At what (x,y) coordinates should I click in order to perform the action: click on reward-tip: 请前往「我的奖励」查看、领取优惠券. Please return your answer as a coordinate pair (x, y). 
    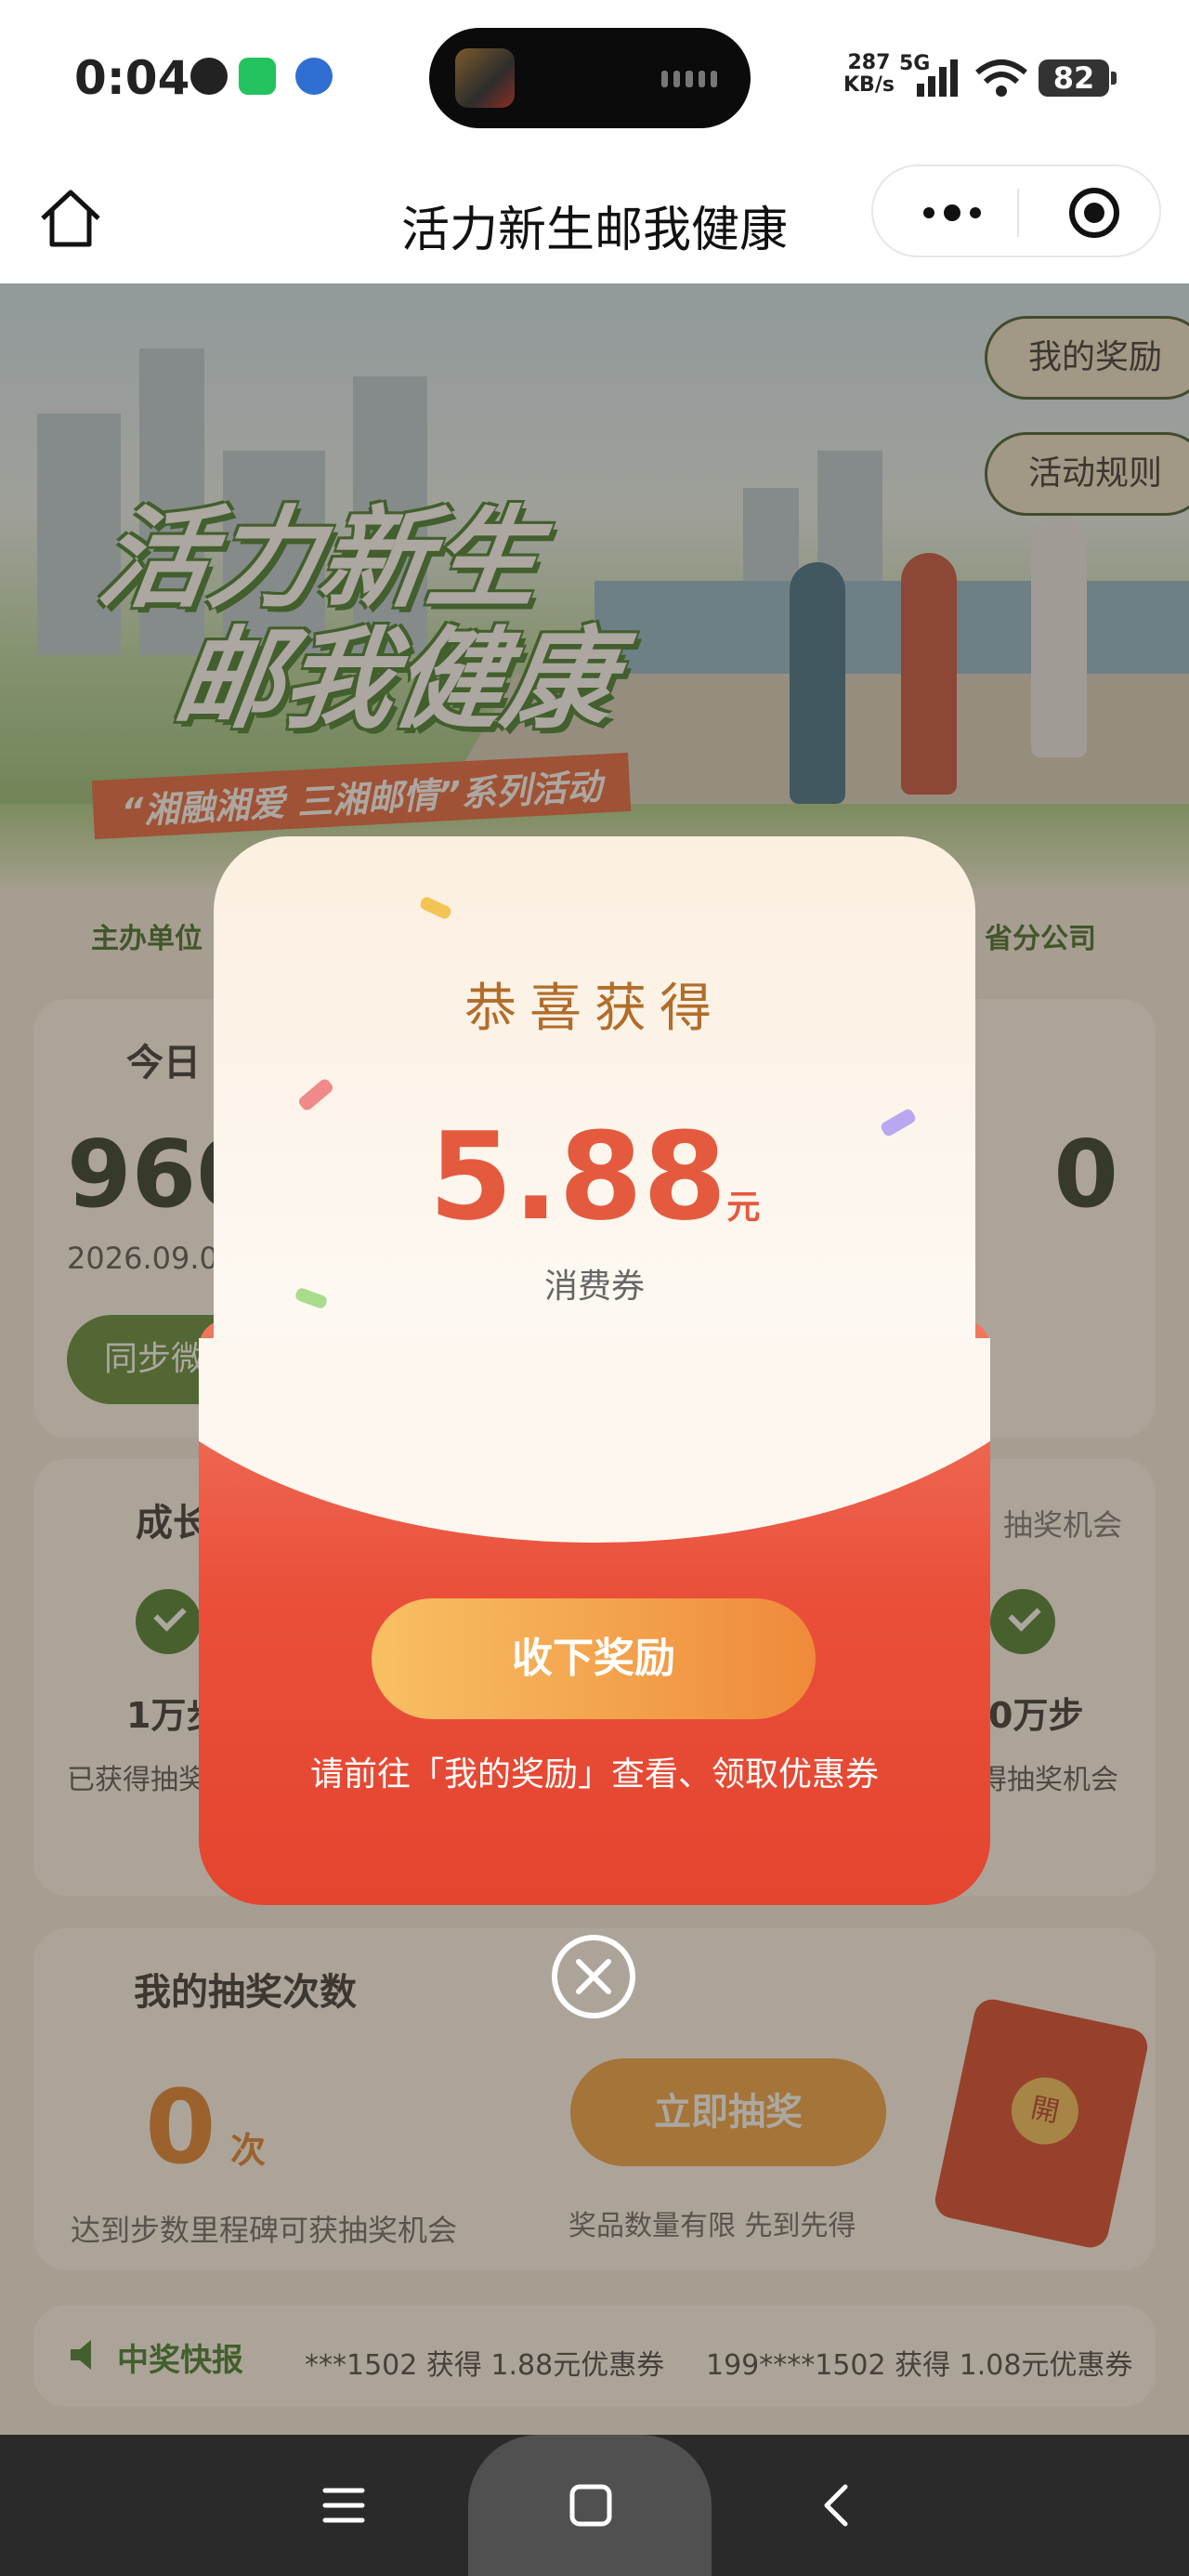
    Looking at the image, I should click on (594, 1774).